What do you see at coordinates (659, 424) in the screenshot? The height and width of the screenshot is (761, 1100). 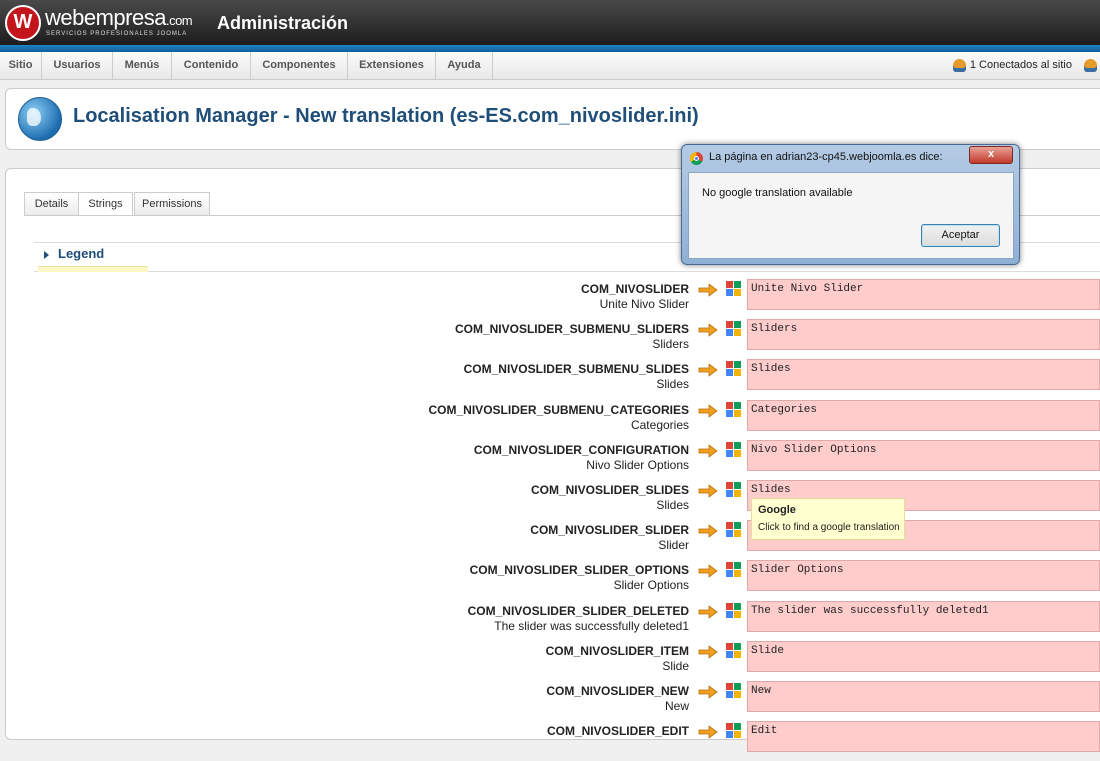 I see `string-original: Categories` at bounding box center [659, 424].